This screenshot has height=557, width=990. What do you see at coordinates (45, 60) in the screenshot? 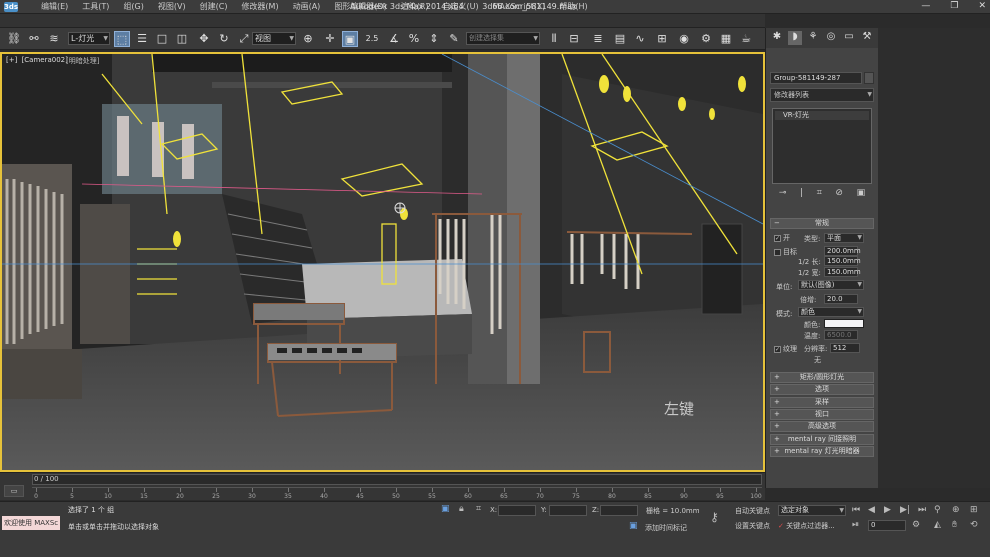
I see `viewport-camera-label: [Camera002]` at bounding box center [45, 60].